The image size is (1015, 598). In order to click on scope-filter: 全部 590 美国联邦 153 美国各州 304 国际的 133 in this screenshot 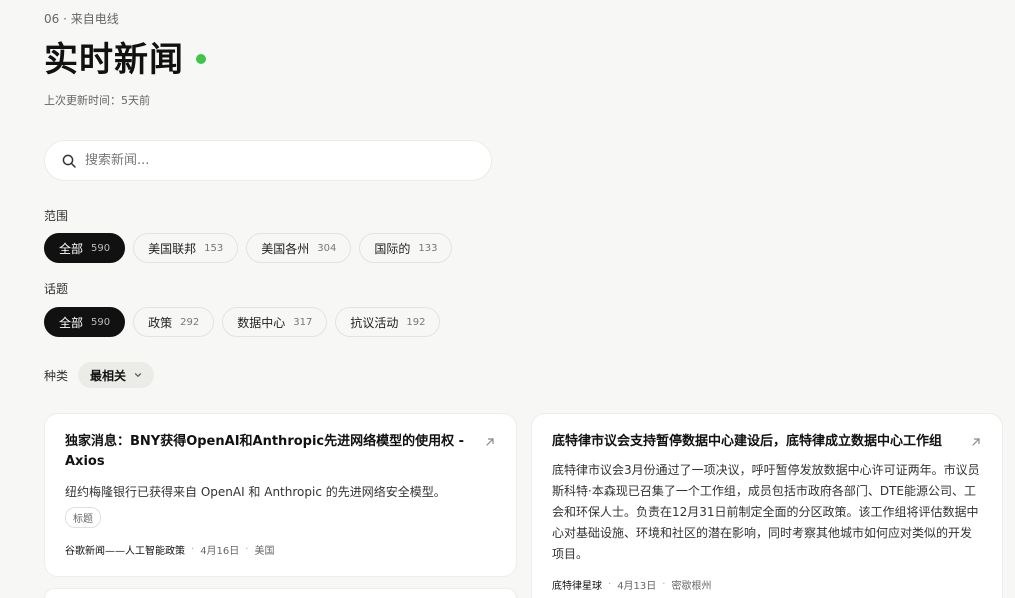, I will do `click(248, 248)`.